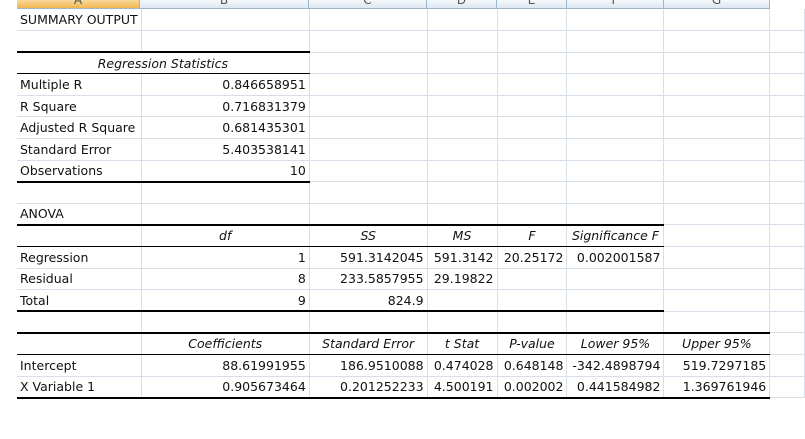 Image resolution: width=805 pixels, height=439 pixels. I want to click on cell: 29.19822, so click(462, 279).